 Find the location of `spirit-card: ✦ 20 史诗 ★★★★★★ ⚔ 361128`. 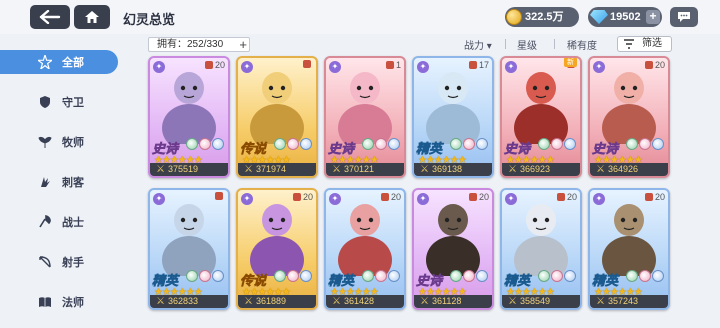

spirit-card: ✦ 20 史诗 ★★★★★★ ⚔ 361128 is located at coordinates (453, 249).